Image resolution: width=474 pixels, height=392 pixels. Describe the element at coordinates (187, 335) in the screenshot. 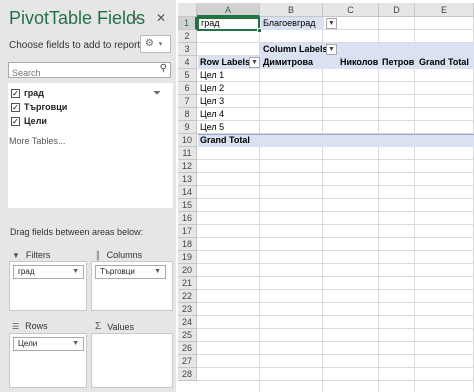

I see `row-header: 25` at that location.